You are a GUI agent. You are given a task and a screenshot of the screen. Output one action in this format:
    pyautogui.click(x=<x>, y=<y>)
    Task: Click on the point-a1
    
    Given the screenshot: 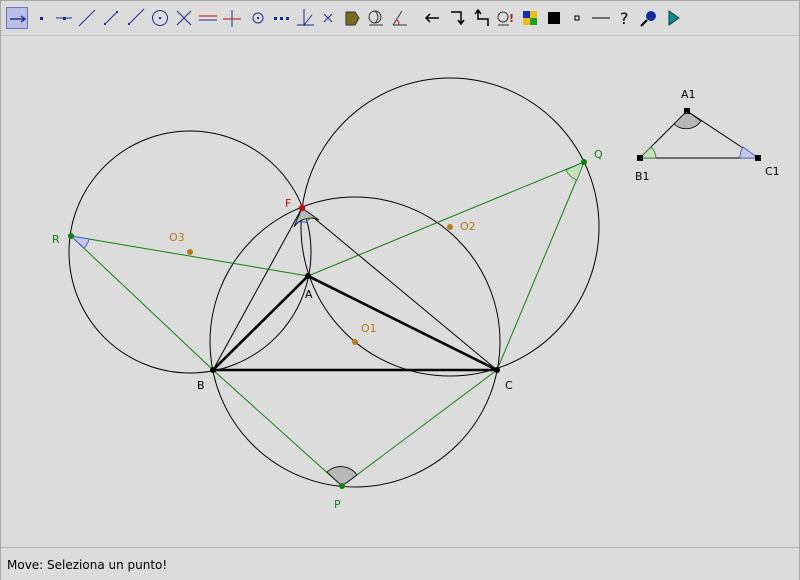 What is the action you would take?
    pyautogui.click(x=687, y=111)
    